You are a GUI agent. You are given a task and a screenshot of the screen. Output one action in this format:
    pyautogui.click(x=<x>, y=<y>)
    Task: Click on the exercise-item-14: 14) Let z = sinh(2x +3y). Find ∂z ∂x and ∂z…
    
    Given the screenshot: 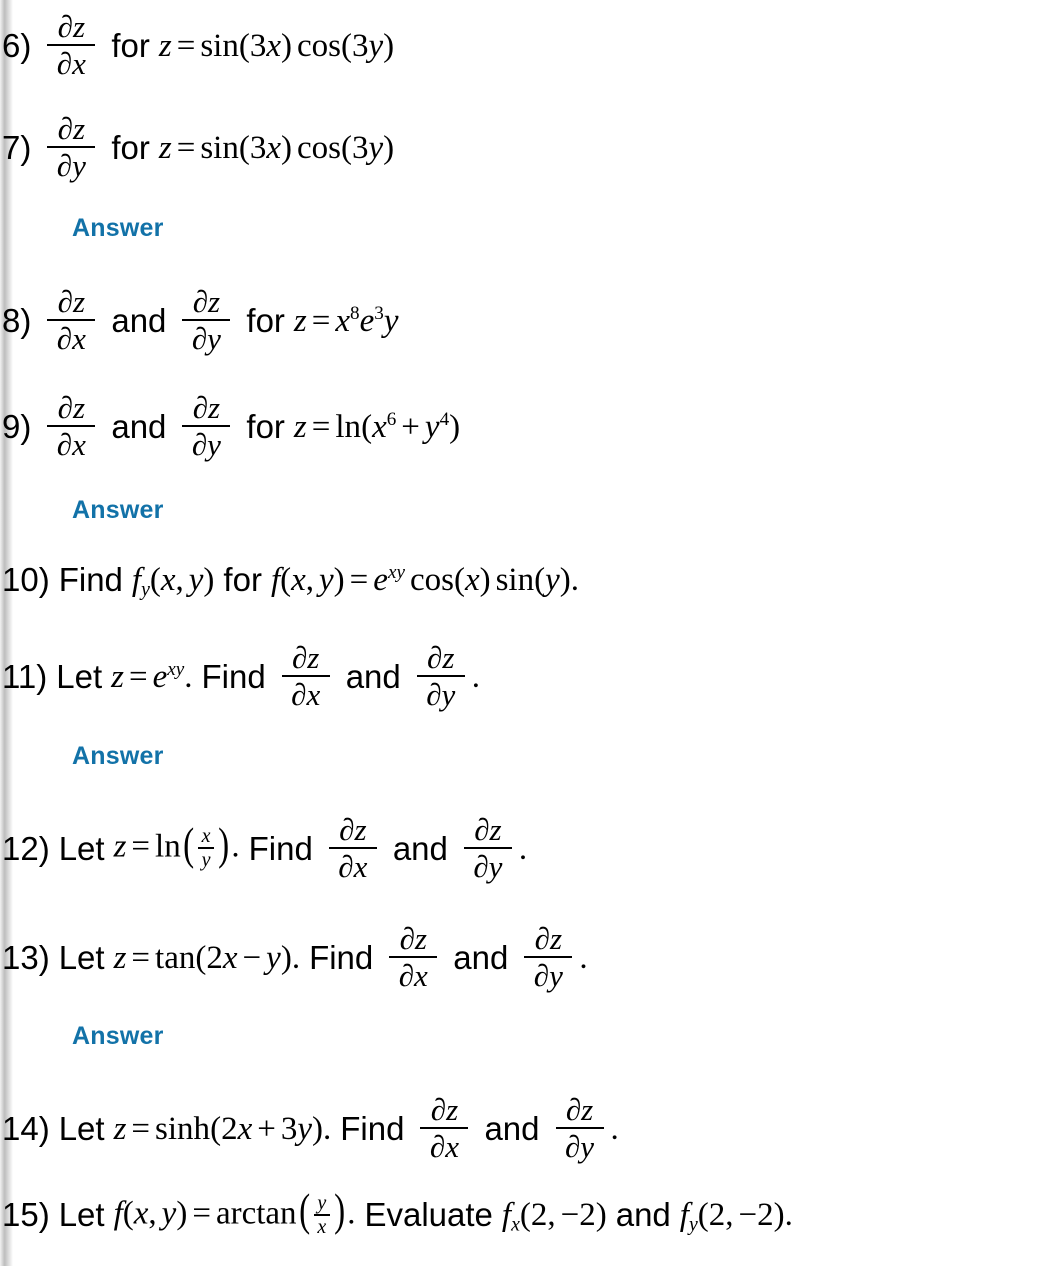 What is the action you would take?
    pyautogui.click(x=310, y=1128)
    